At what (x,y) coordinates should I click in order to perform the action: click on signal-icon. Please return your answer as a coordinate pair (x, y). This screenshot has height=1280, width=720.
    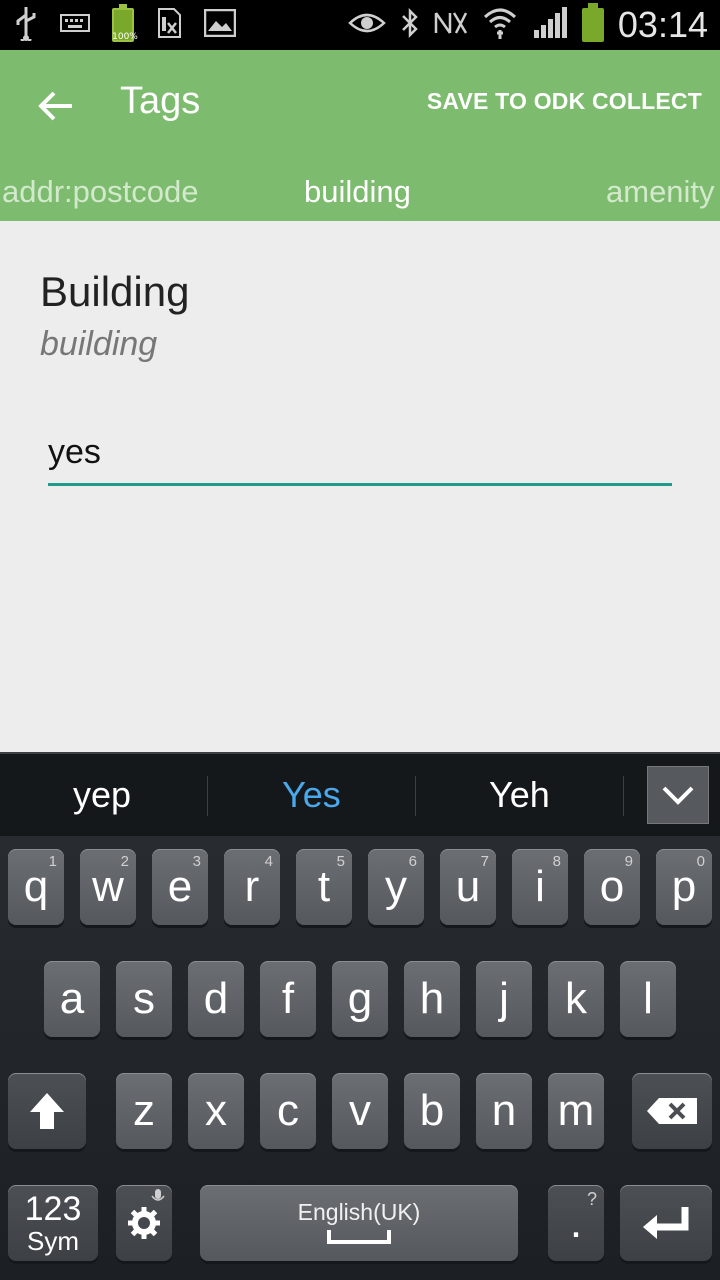
    Looking at the image, I should click on (550, 25).